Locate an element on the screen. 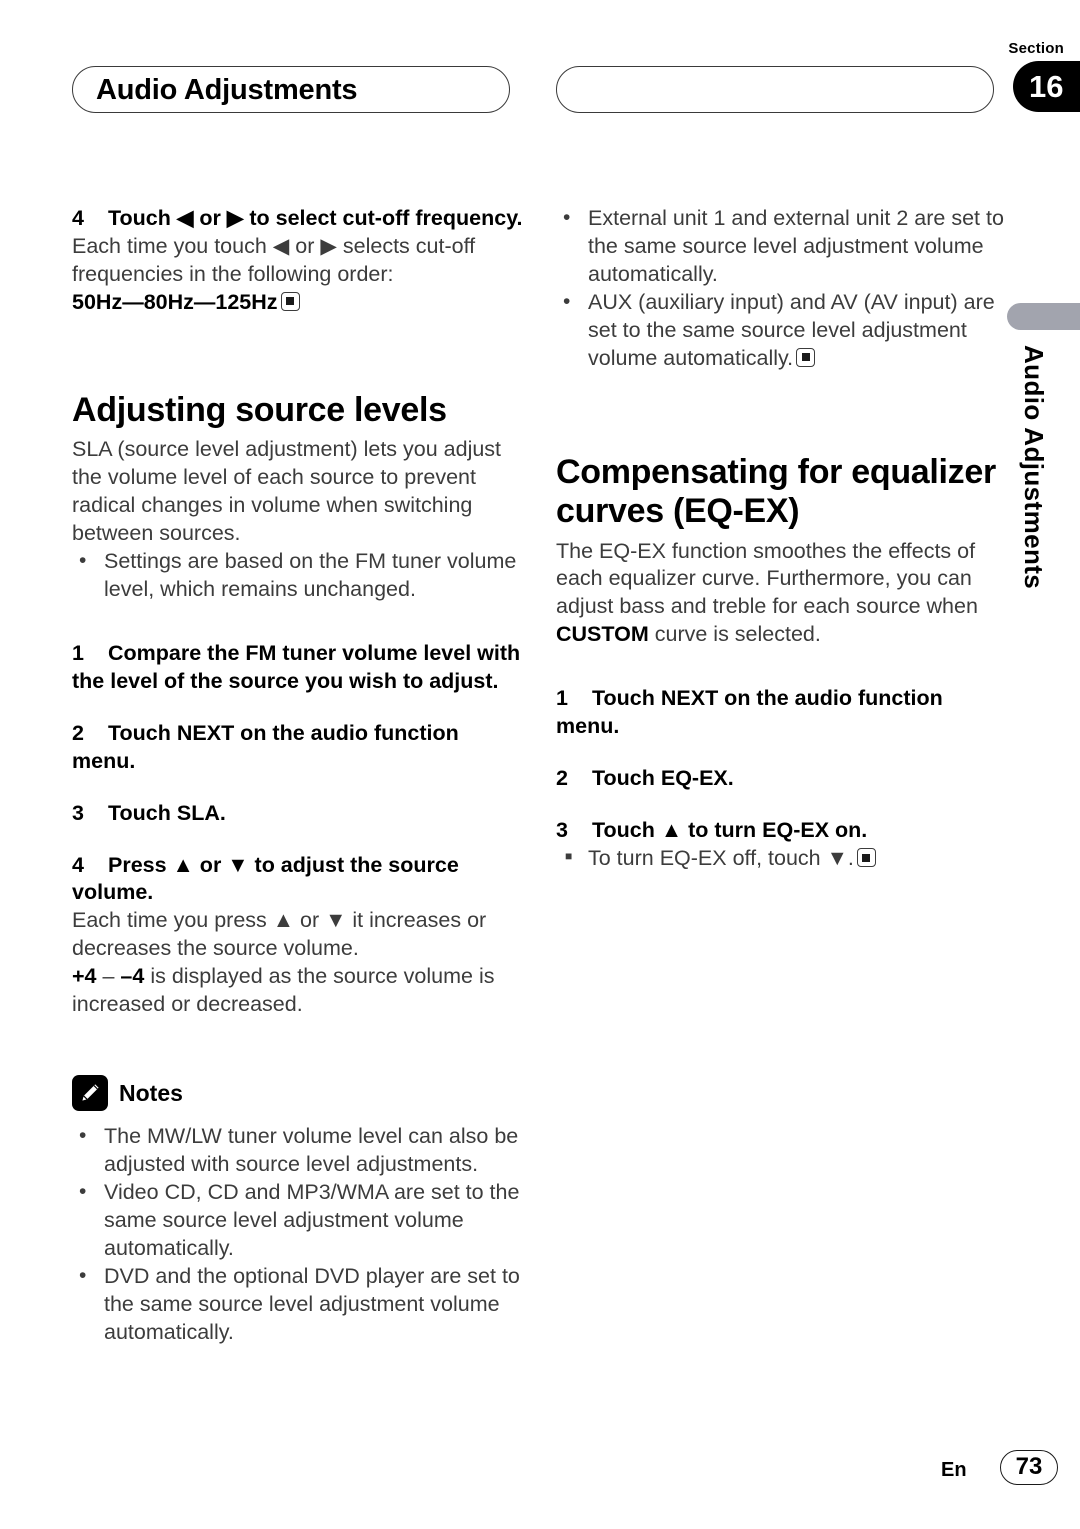 This screenshot has width=1080, height=1529. section-heading-adjusting-source-levels: Adjusting source levels is located at coordinates (259, 409).